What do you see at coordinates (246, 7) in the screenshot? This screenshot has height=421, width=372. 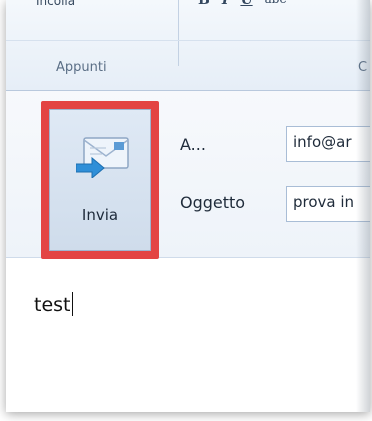 I see `underline-button: U` at bounding box center [246, 7].